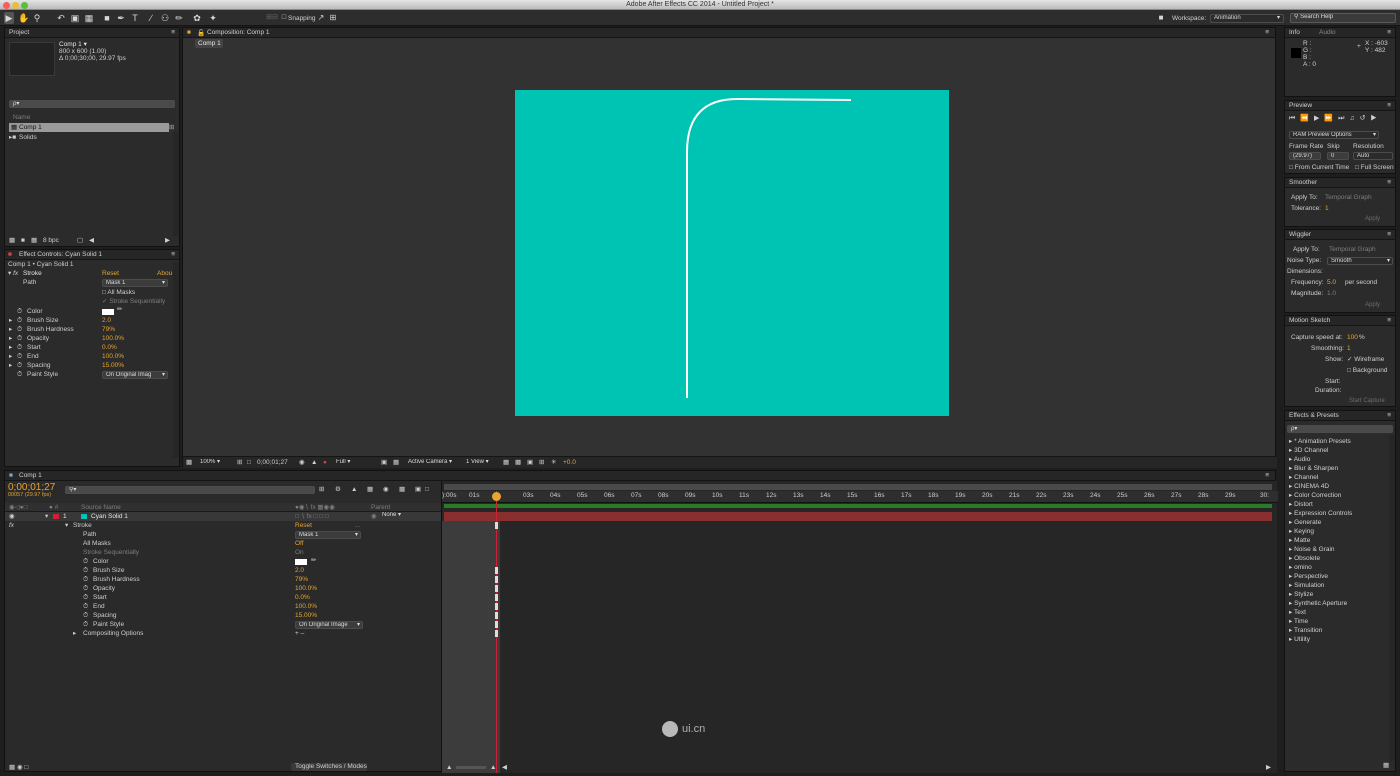  I want to click on paint-style-select: On Original Imag ▾, so click(135, 375).